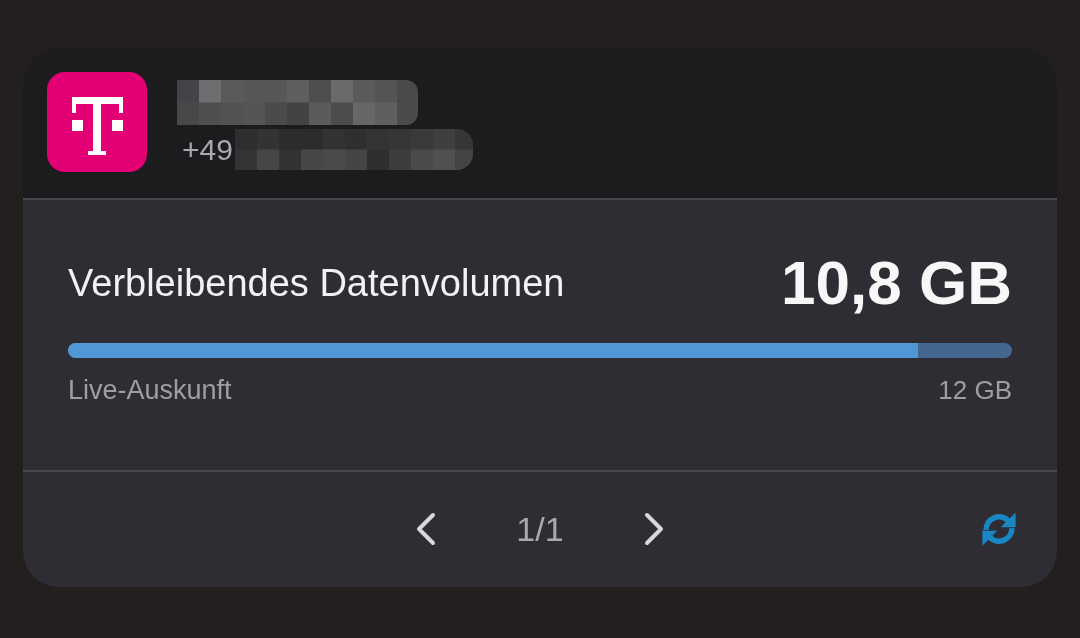  I want to click on chevron-right-icon, so click(653, 528).